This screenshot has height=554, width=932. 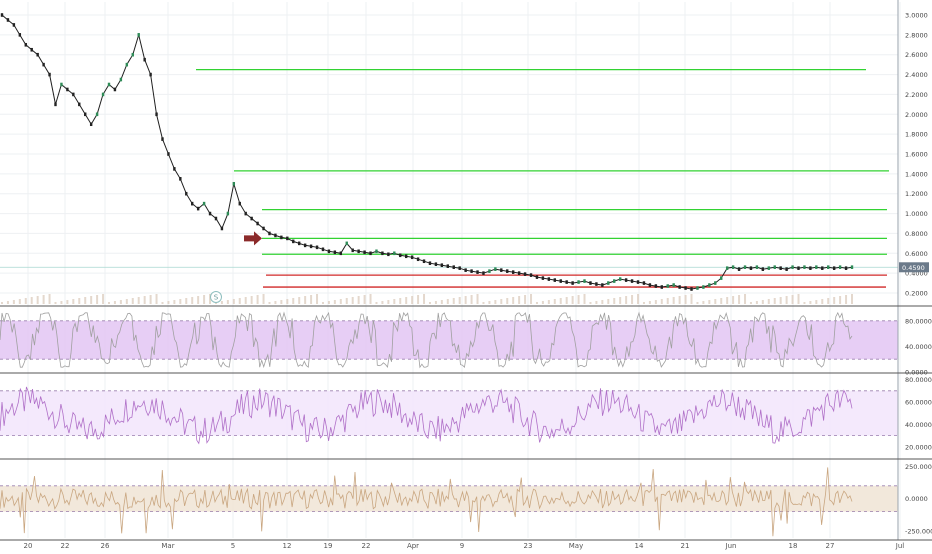 I want to click on y-tick-label: 0.2000, so click(x=916, y=294).